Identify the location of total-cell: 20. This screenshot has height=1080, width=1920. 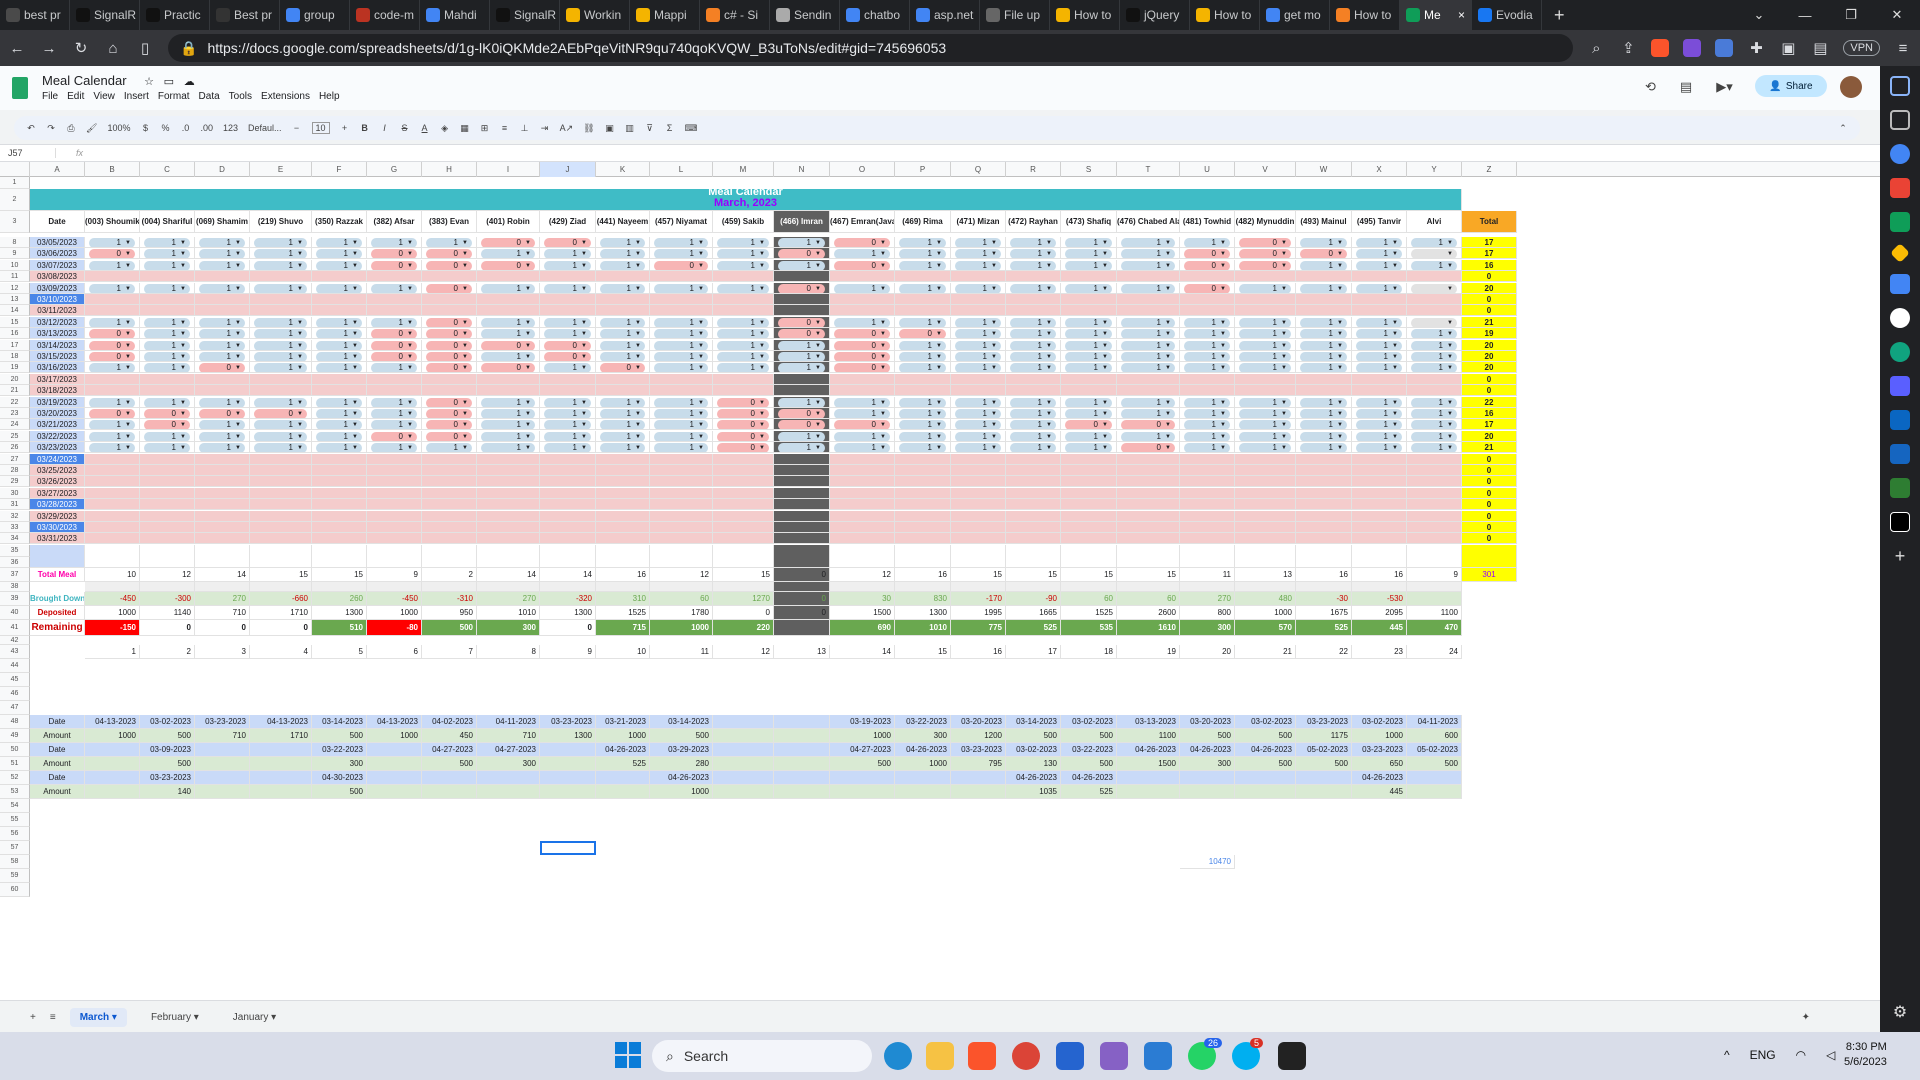
(1489, 436).